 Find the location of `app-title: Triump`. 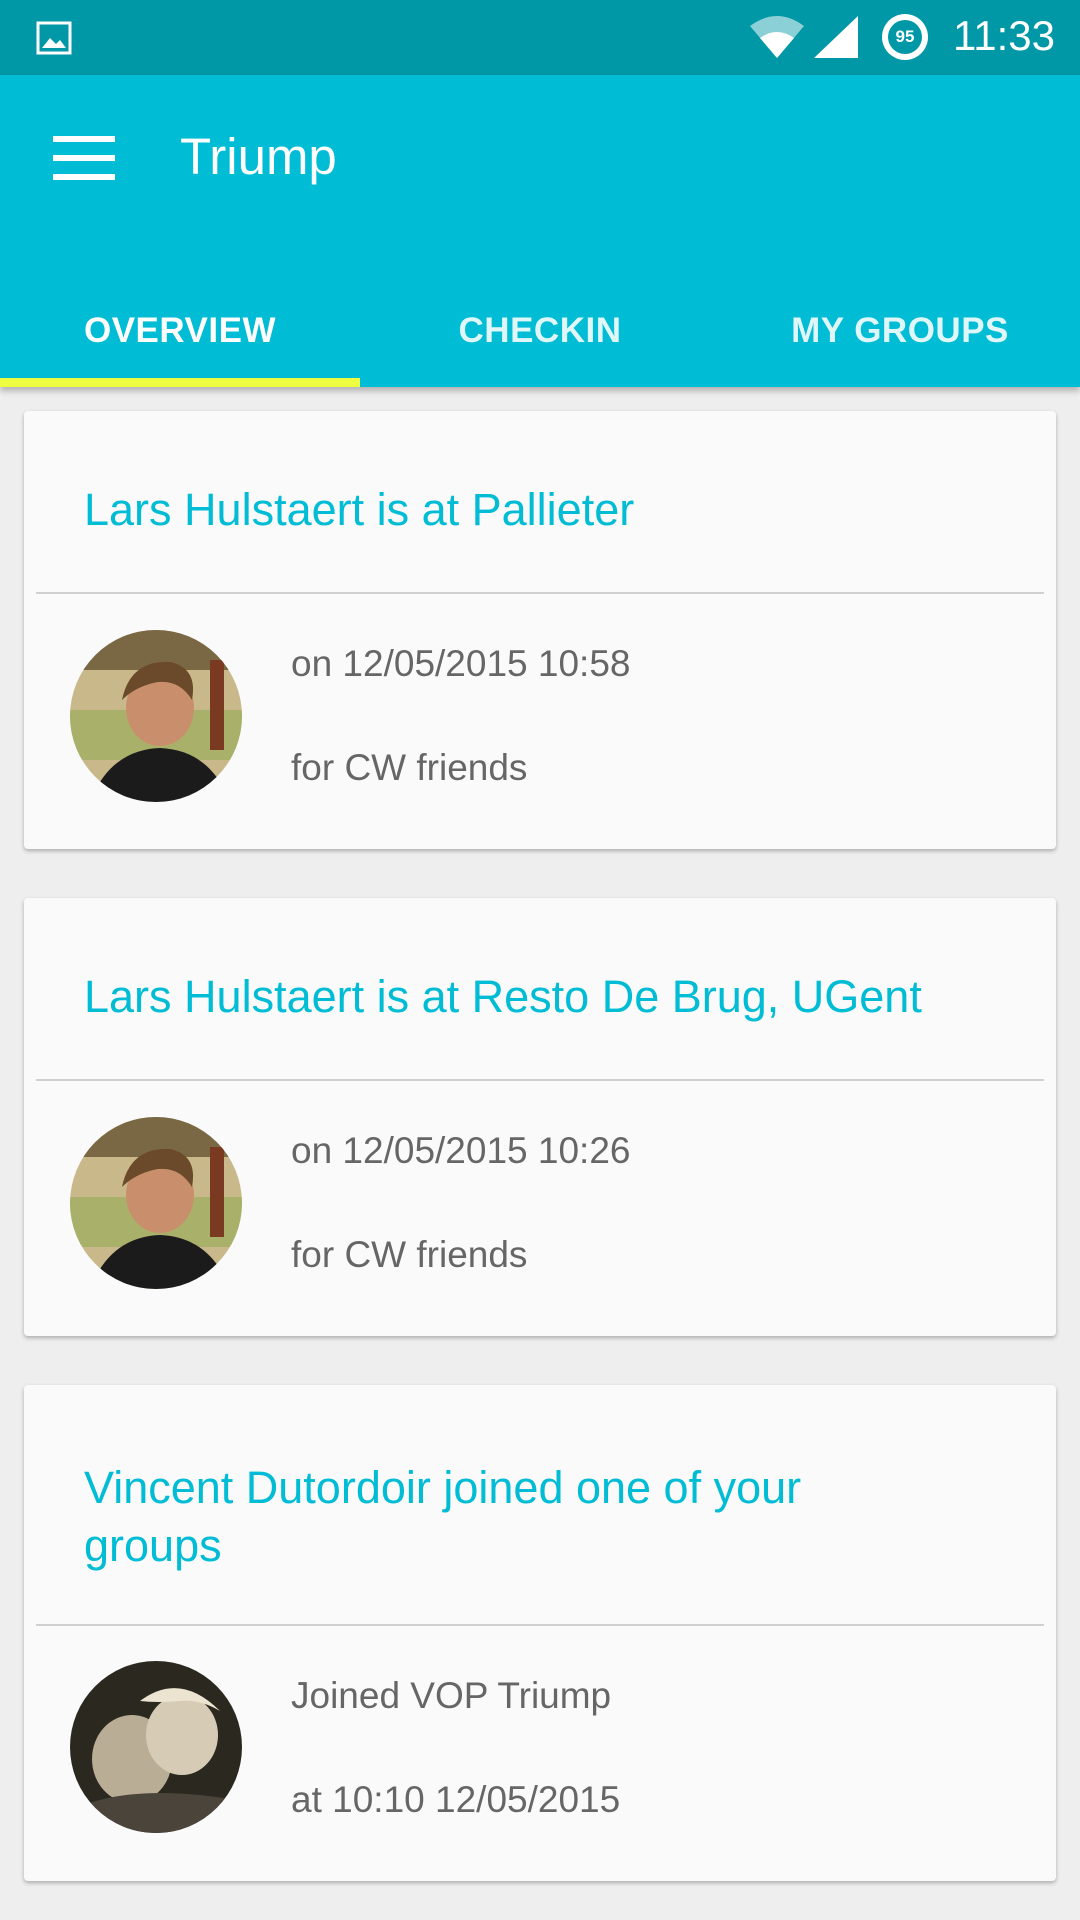

app-title: Triump is located at coordinates (258, 156).